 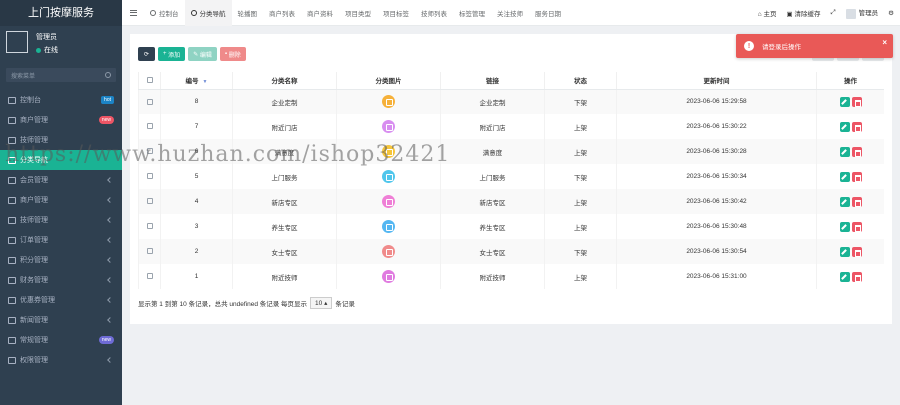 What do you see at coordinates (196, 101) in the screenshot?
I see `cell-id: 8` at bounding box center [196, 101].